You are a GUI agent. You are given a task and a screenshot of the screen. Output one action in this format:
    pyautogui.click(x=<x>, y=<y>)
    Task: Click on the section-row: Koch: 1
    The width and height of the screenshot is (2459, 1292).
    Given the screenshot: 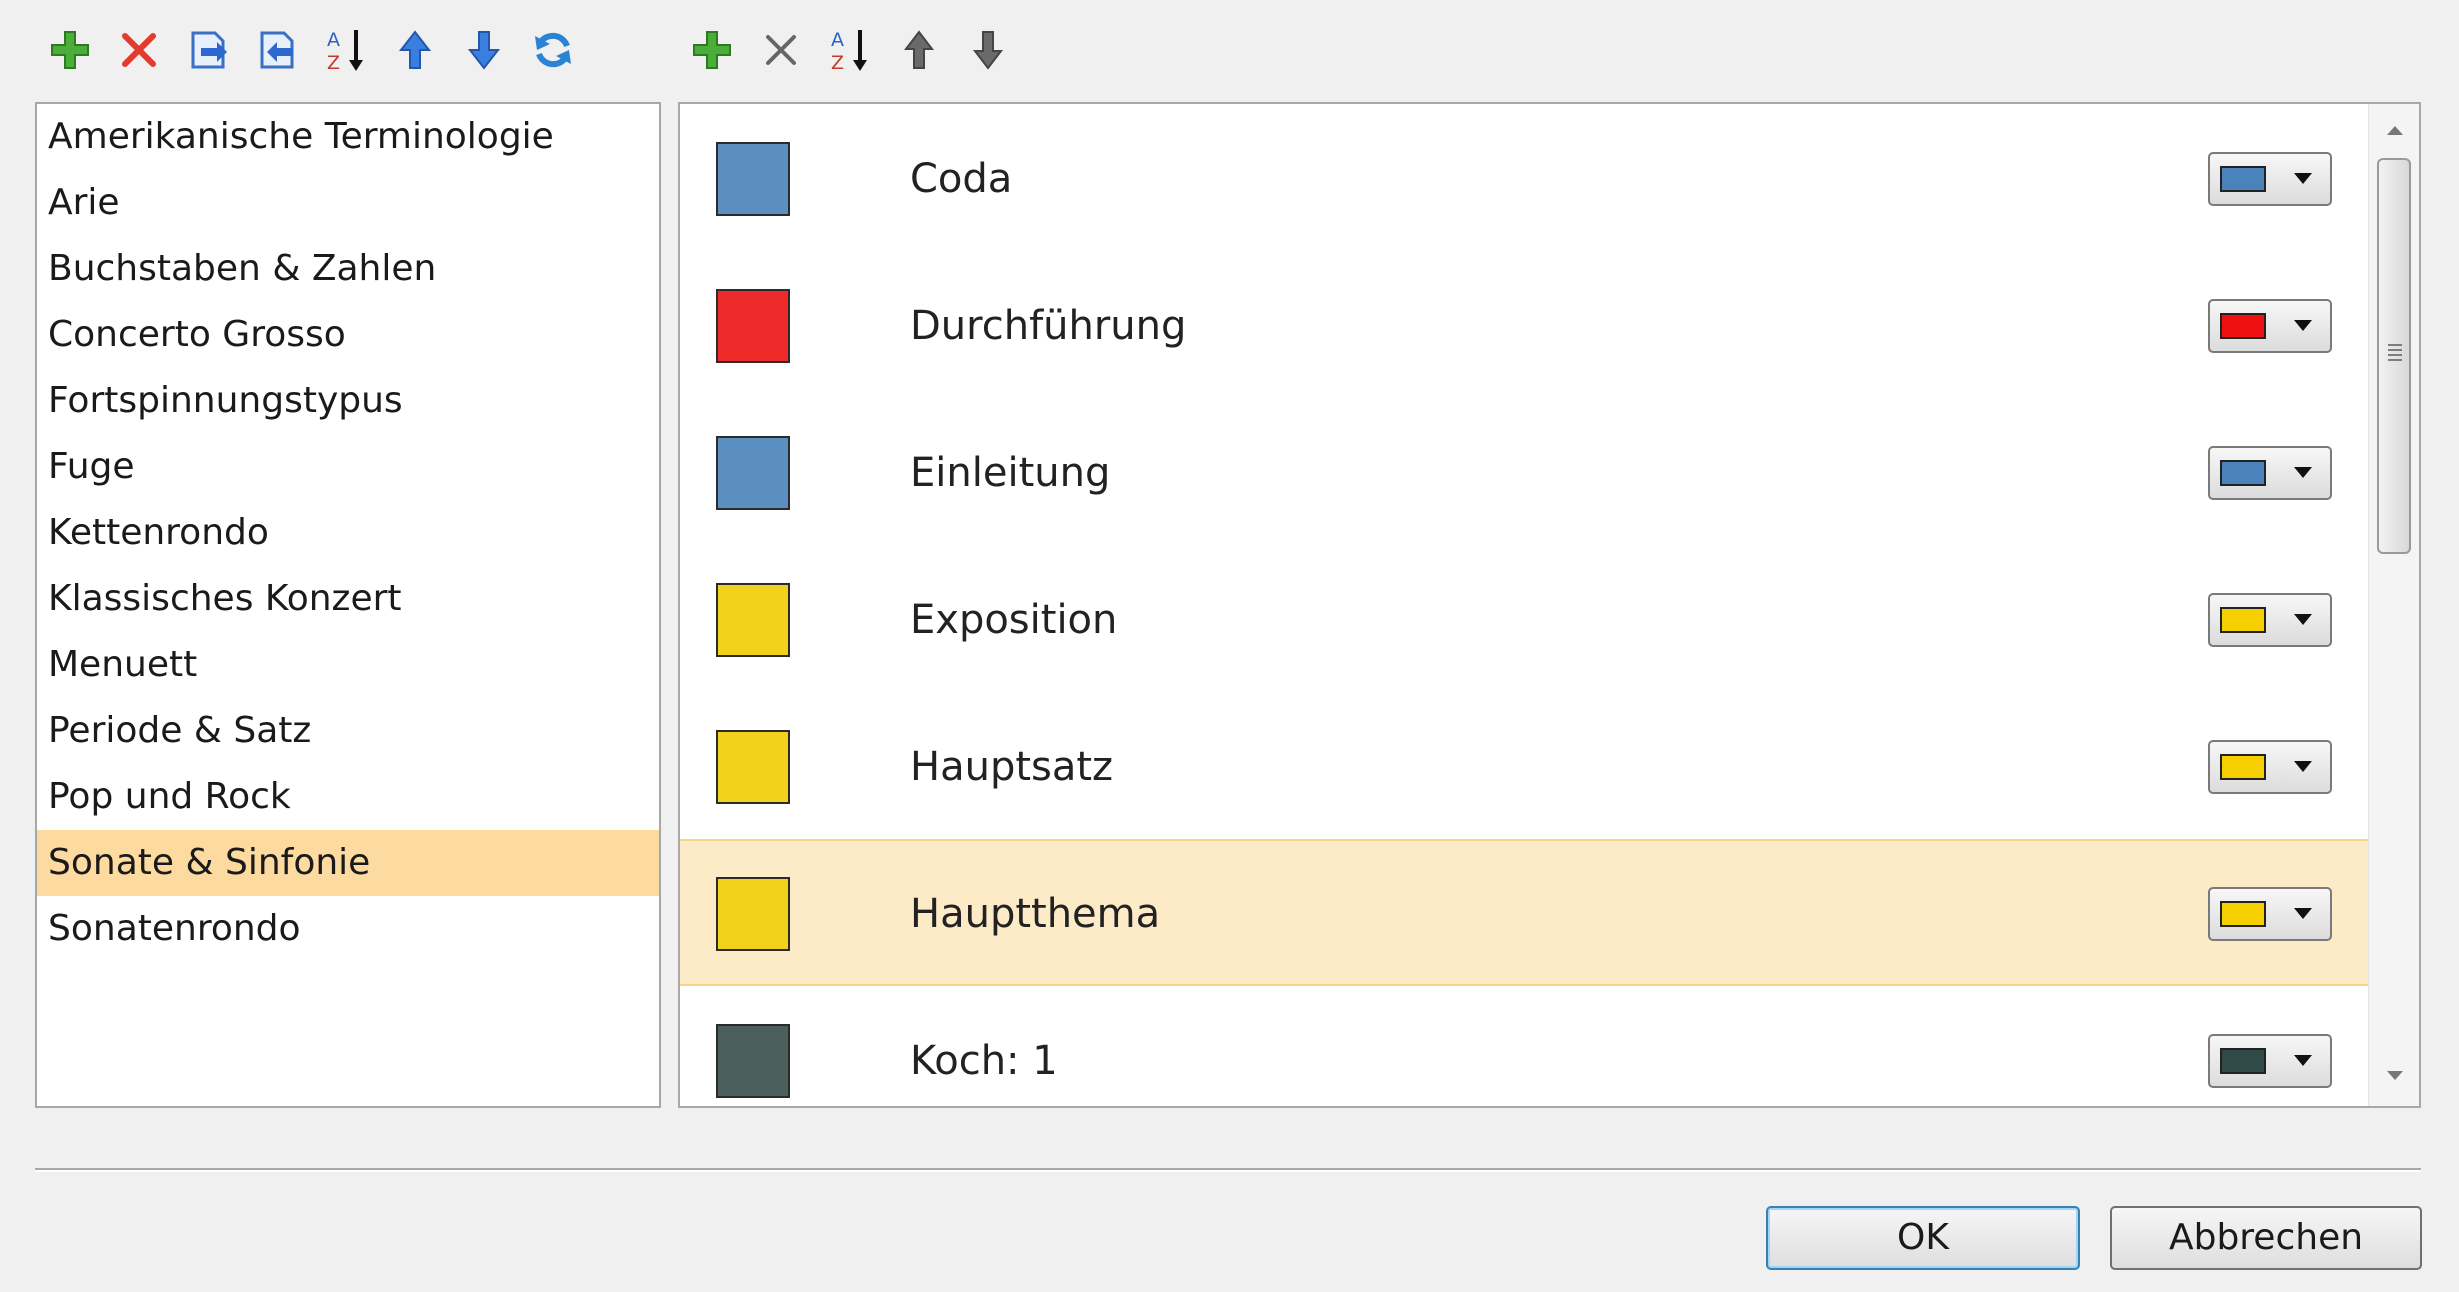 What is the action you would take?
    pyautogui.click(x=1524, y=1046)
    